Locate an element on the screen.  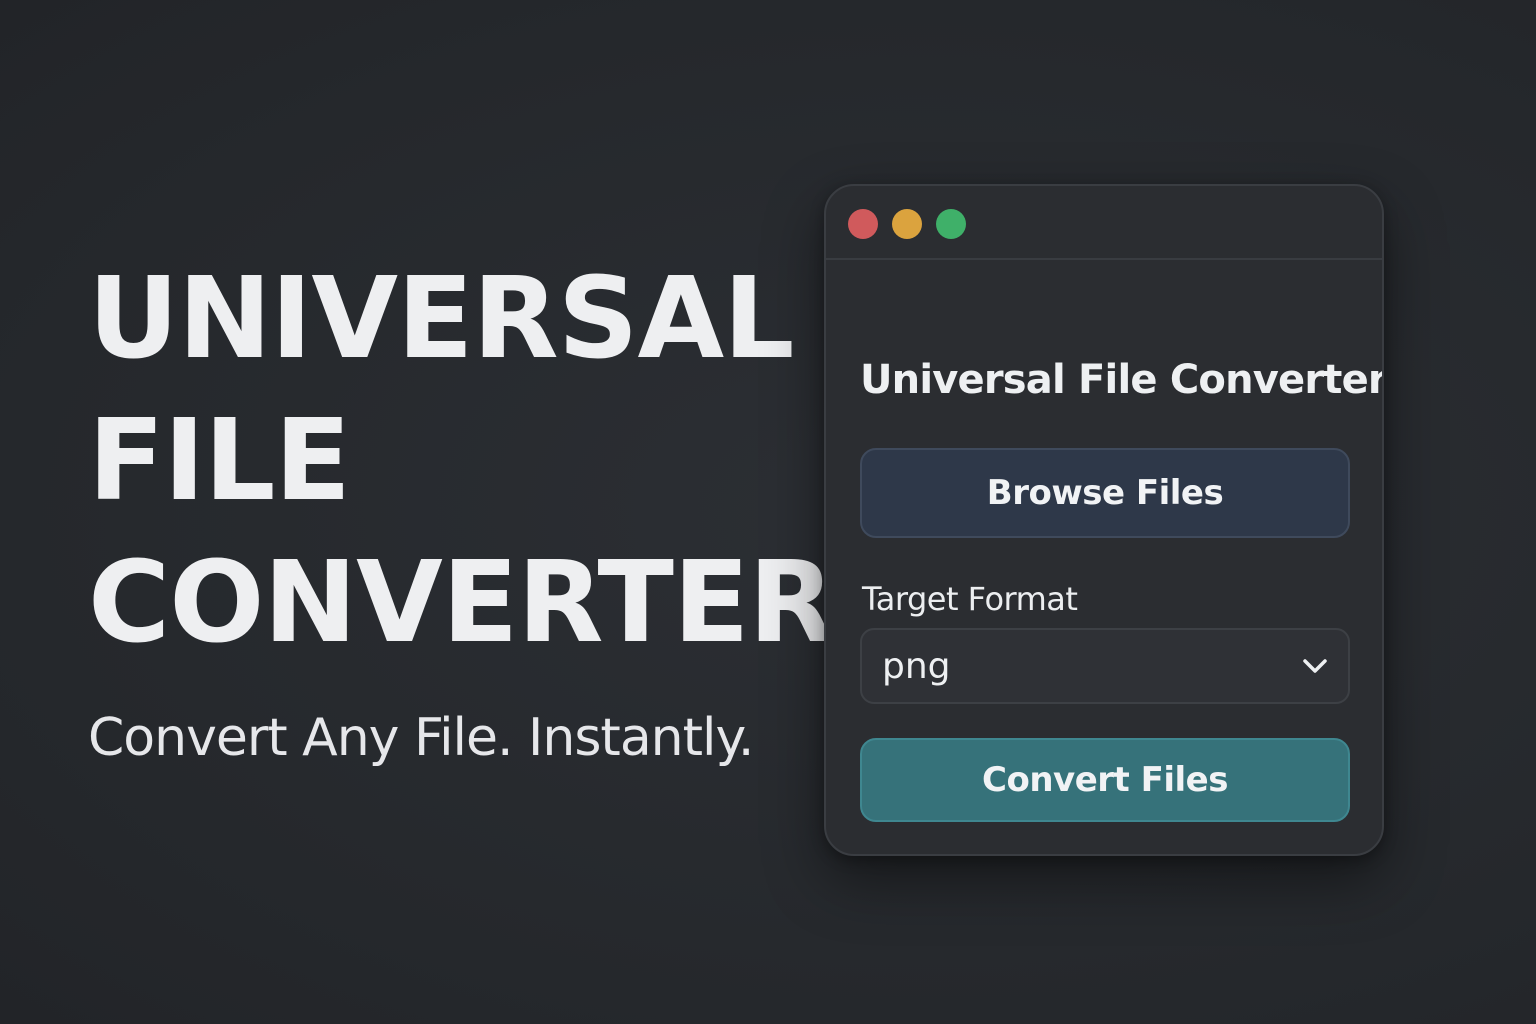
target-format-label: Target Format is located at coordinates (970, 599).